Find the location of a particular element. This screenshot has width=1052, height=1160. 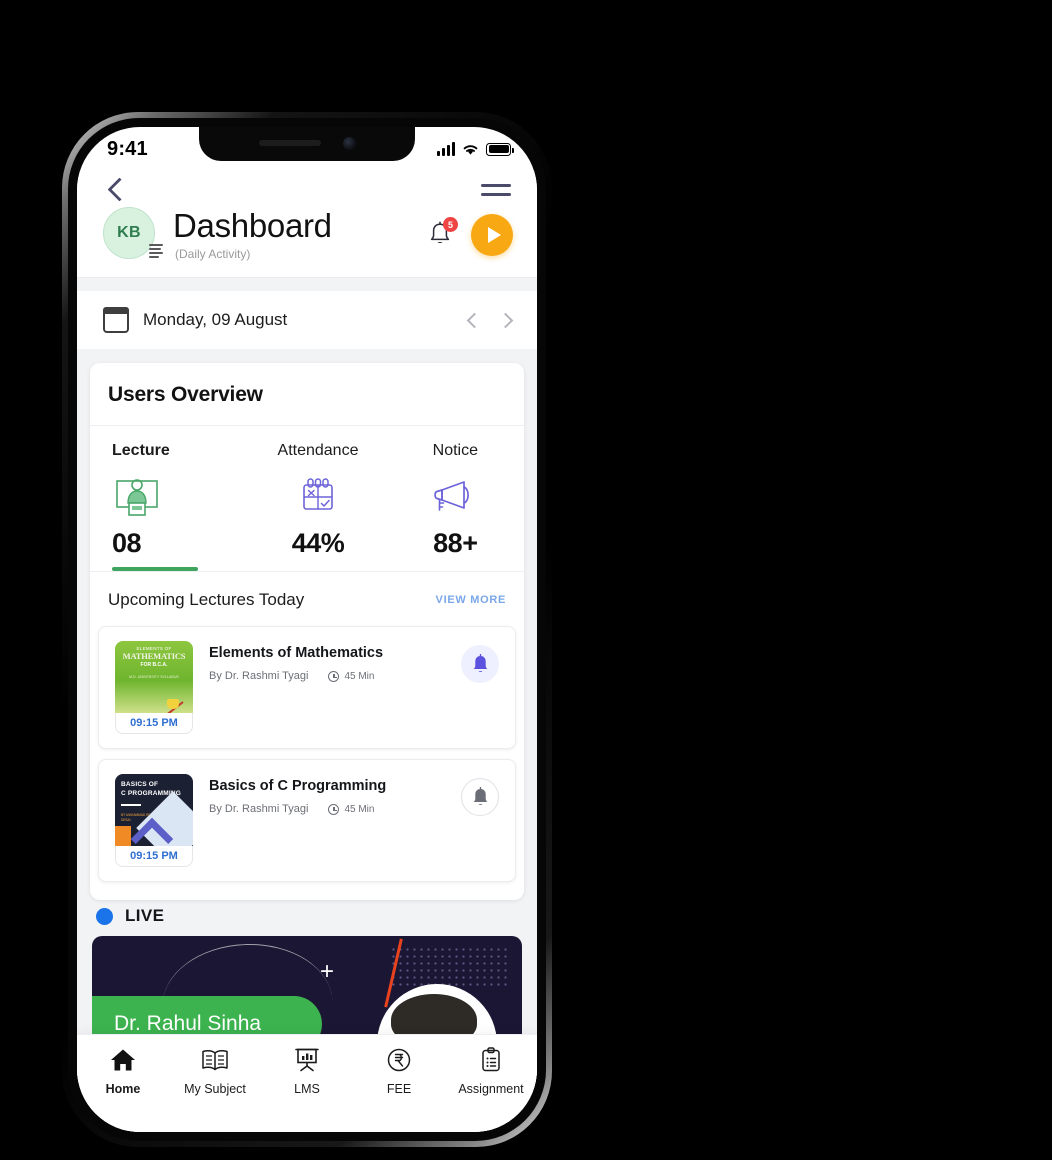

stat-label: Attendance is located at coordinates (318, 450).